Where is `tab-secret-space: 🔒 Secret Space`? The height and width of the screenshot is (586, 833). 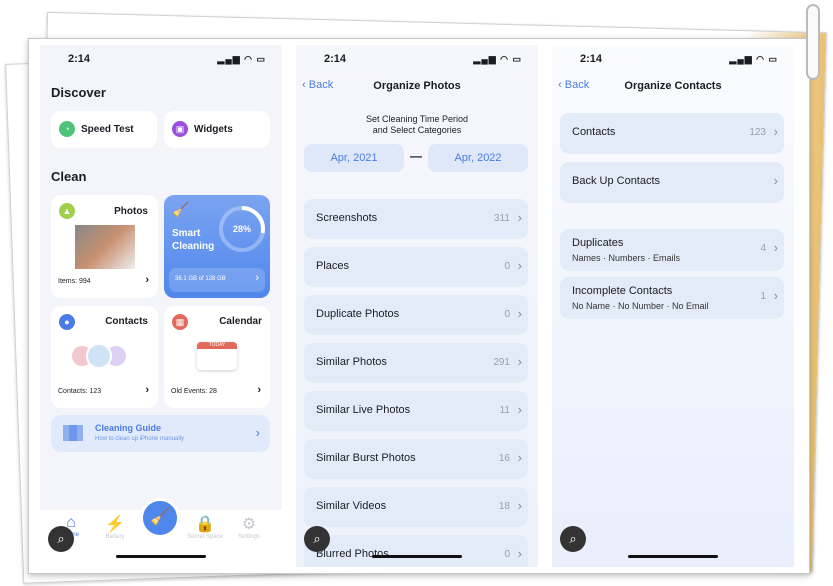 tab-secret-space: 🔒 Secret Space is located at coordinates (205, 527).